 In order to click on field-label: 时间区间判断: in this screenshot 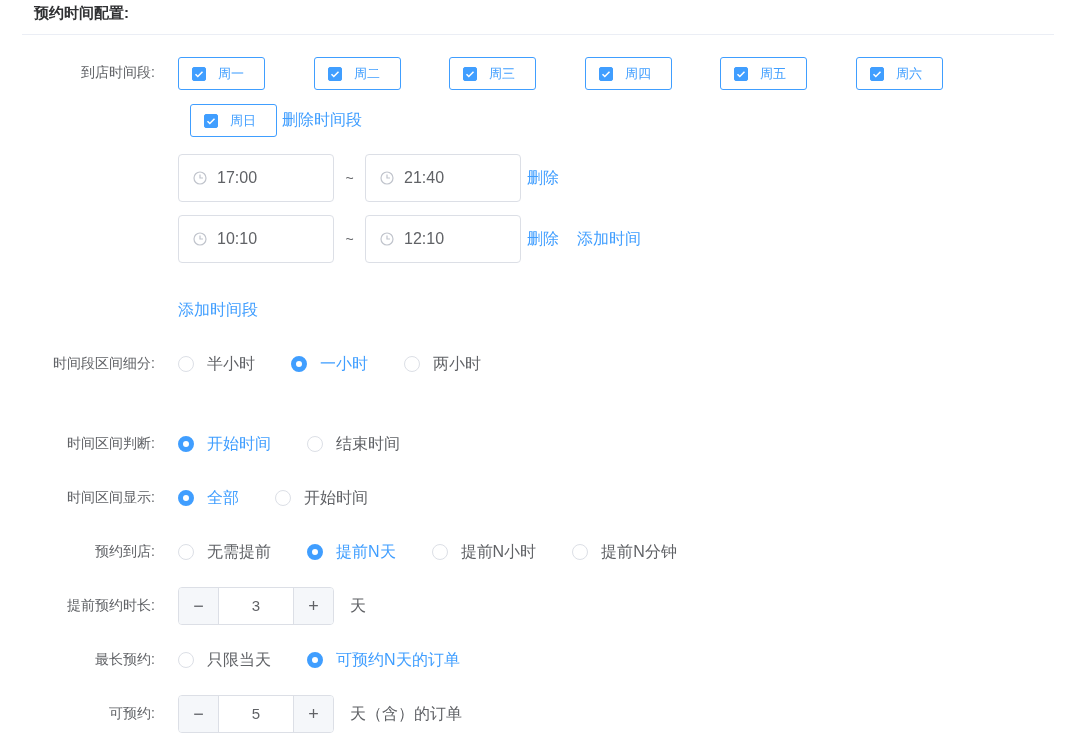, I will do `click(111, 444)`.